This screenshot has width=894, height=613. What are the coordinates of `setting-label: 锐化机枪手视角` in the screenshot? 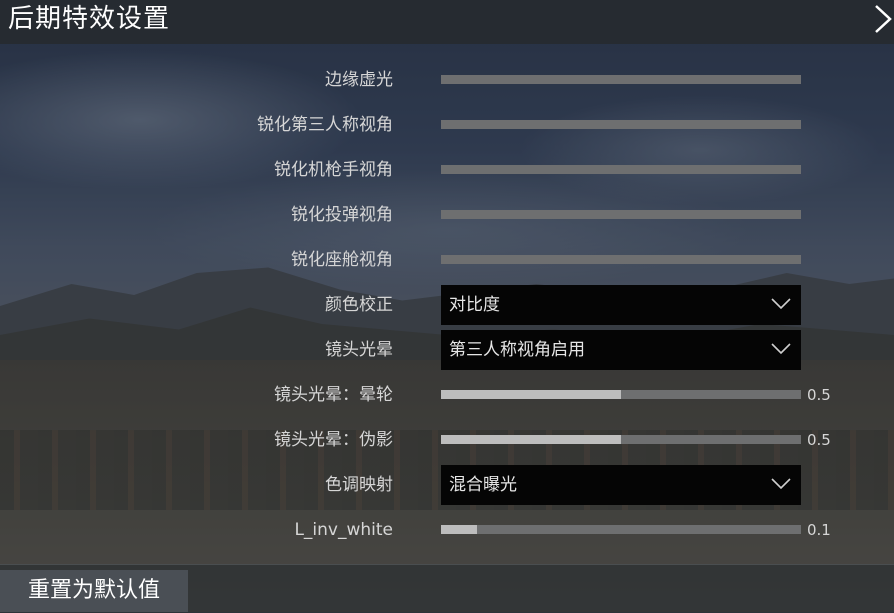 It's located at (333, 170).